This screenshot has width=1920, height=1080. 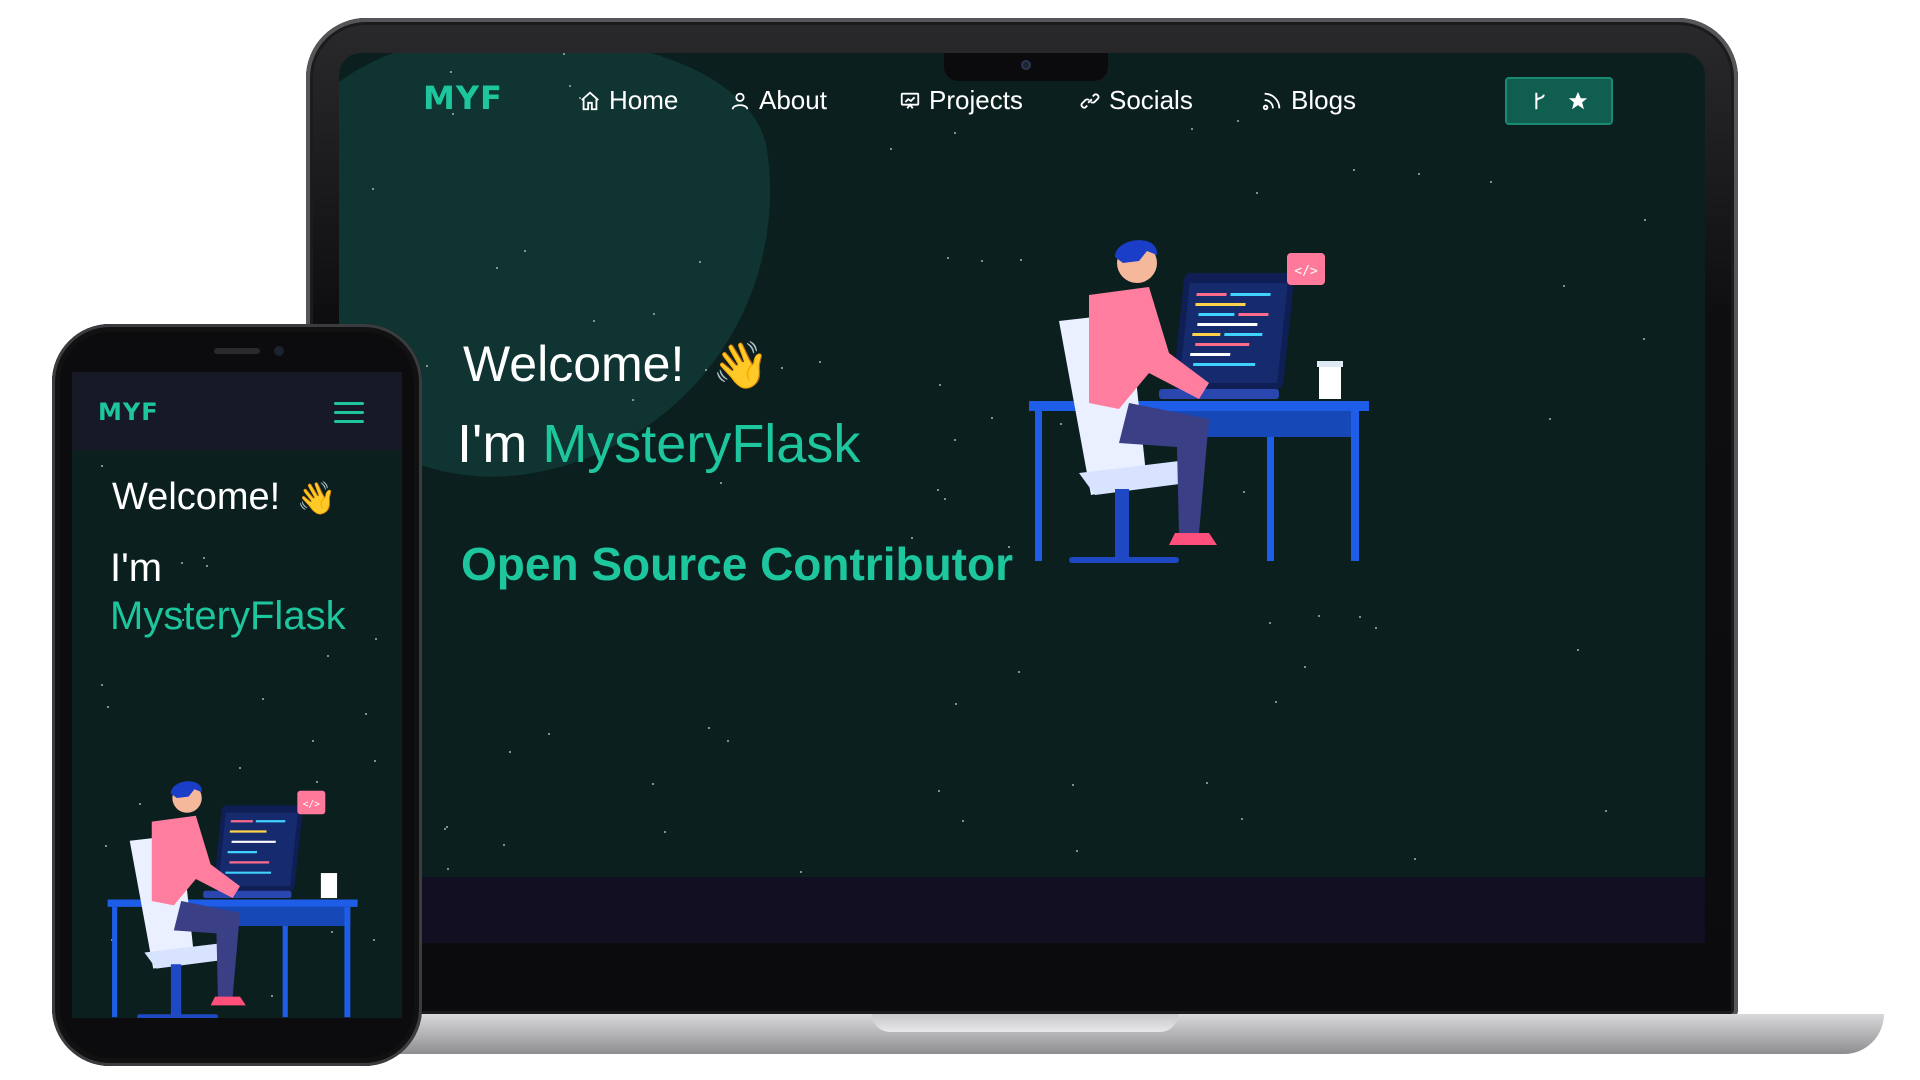 I want to click on laptop-notch, so click(x=1026, y=67).